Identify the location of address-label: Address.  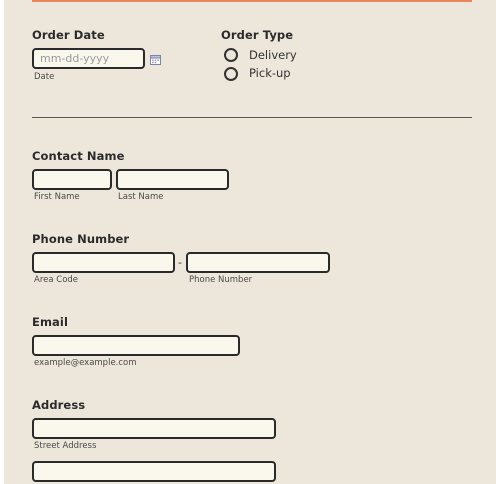
(59, 405).